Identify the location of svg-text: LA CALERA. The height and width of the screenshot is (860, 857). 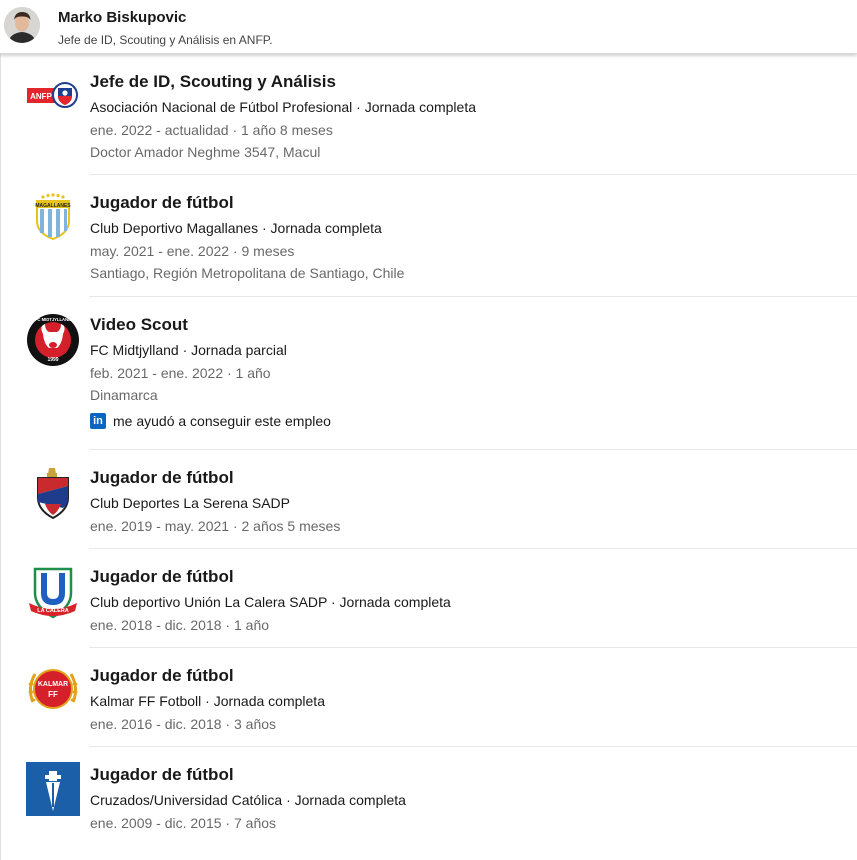
(53, 611).